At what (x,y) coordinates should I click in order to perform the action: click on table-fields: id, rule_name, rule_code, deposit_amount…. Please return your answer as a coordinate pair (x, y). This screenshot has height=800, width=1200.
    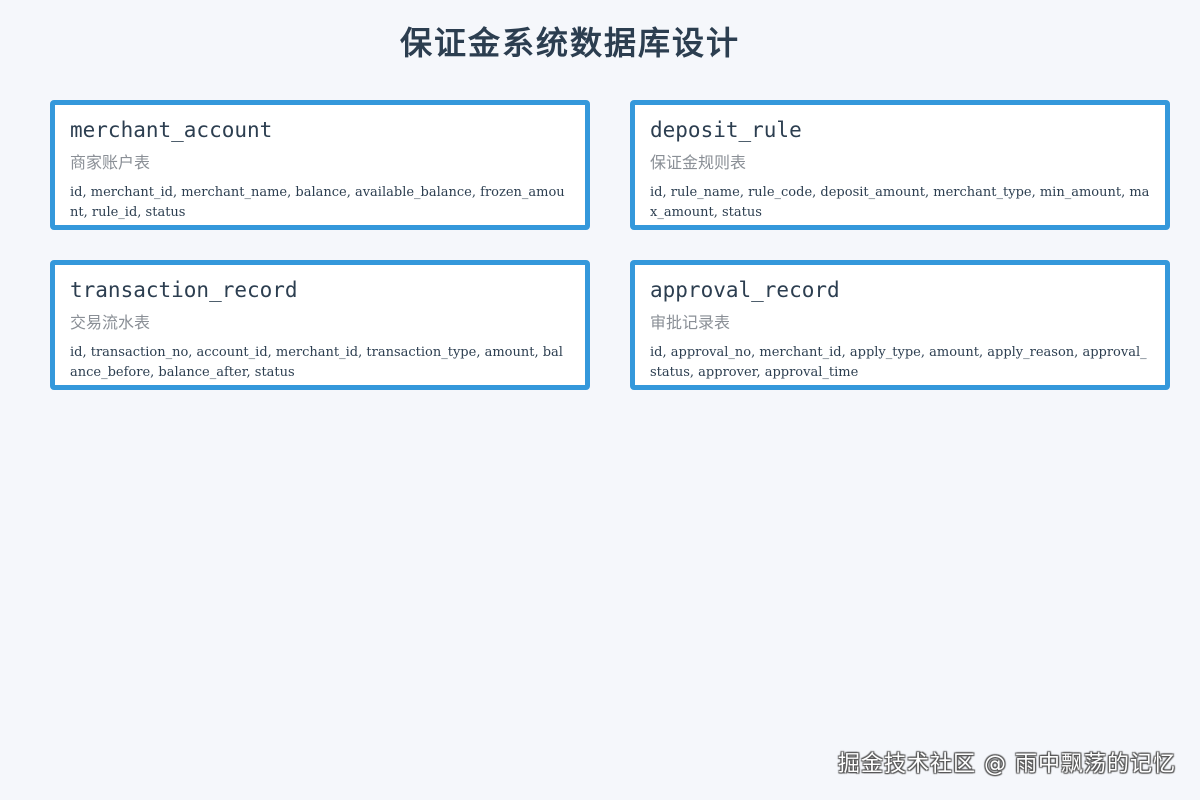
    Looking at the image, I should click on (900, 202).